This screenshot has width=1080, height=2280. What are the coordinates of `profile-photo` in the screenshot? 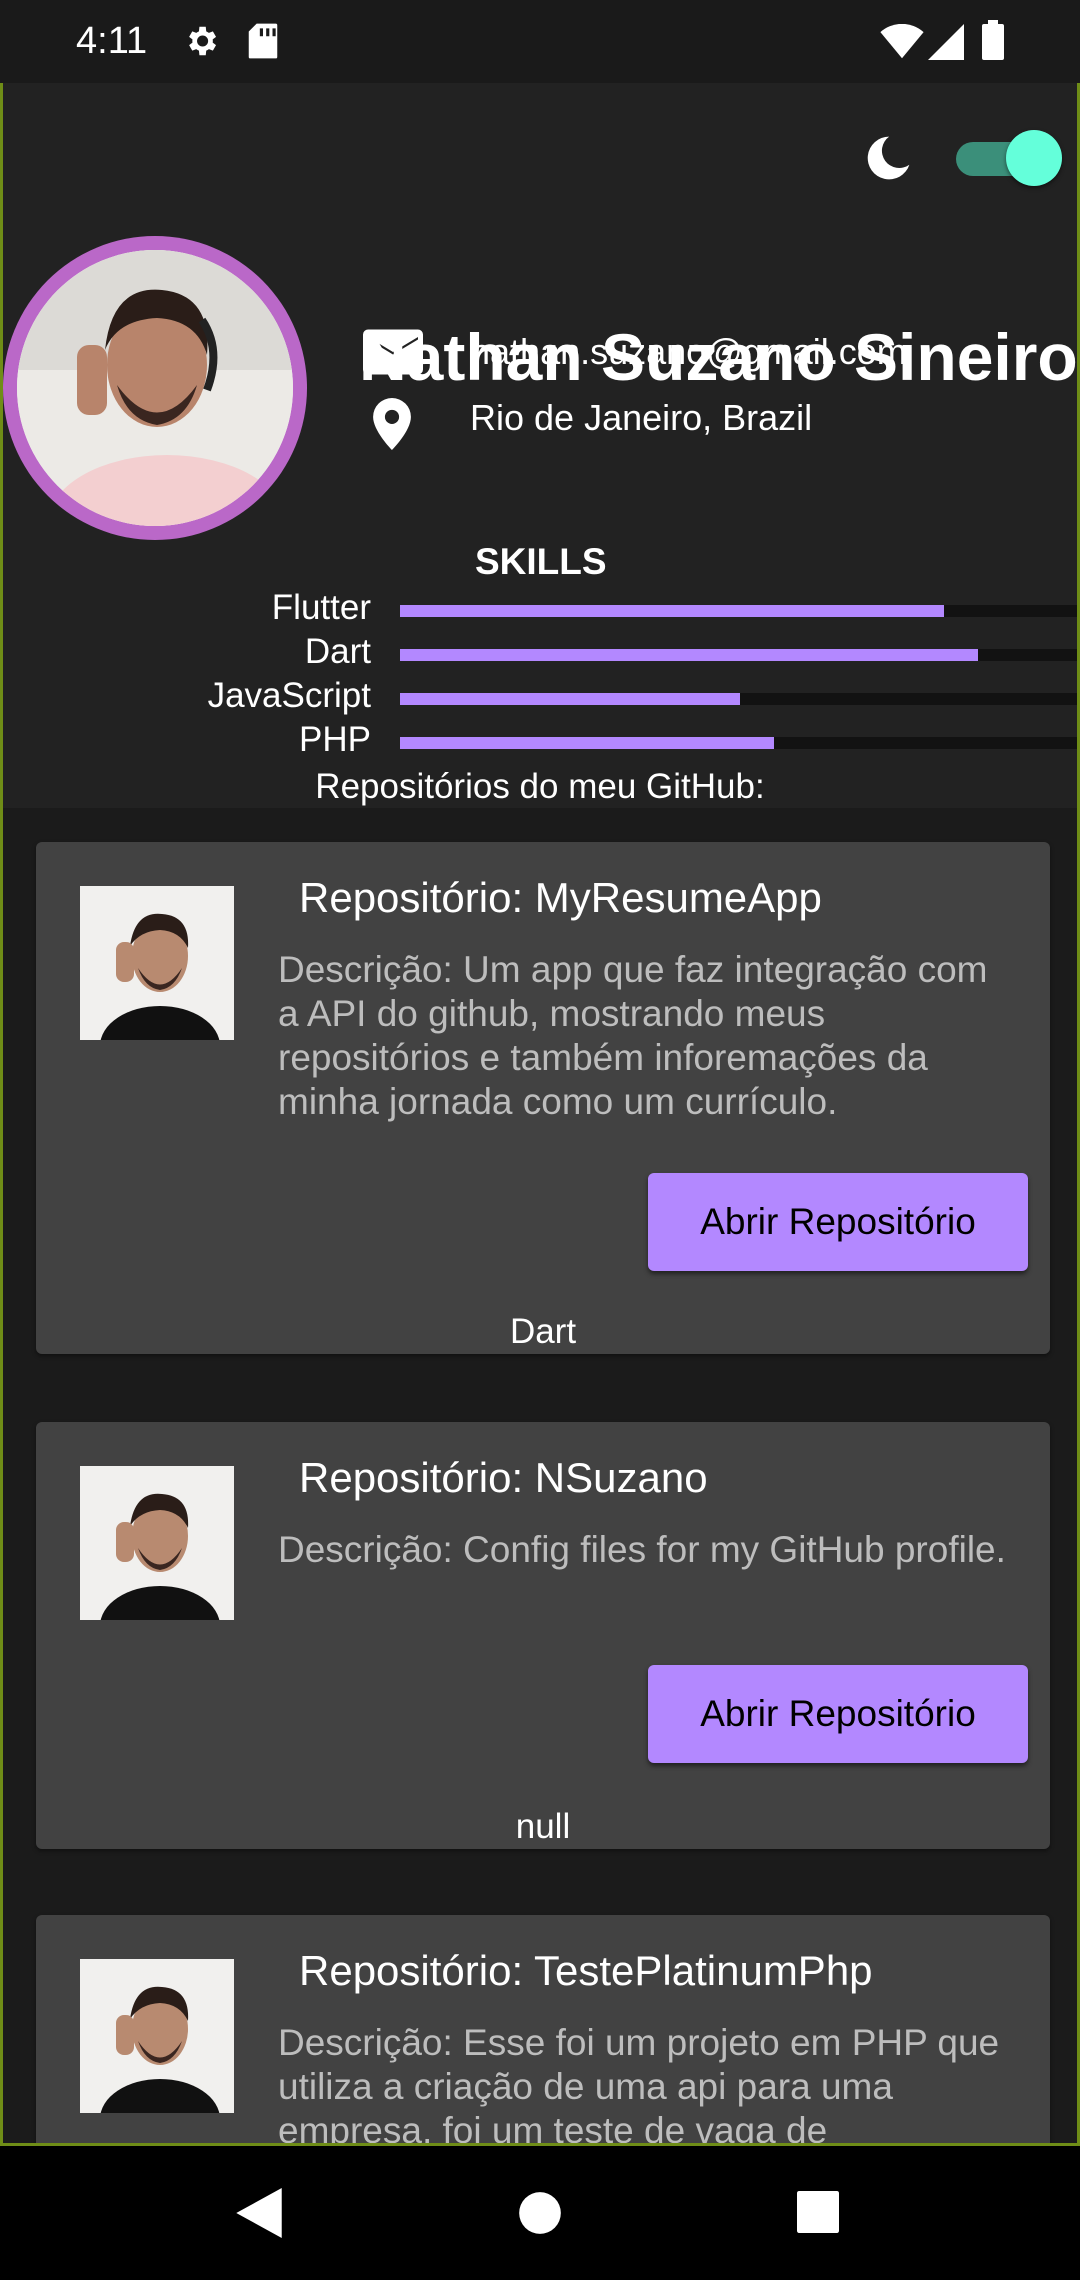 It's located at (155, 388).